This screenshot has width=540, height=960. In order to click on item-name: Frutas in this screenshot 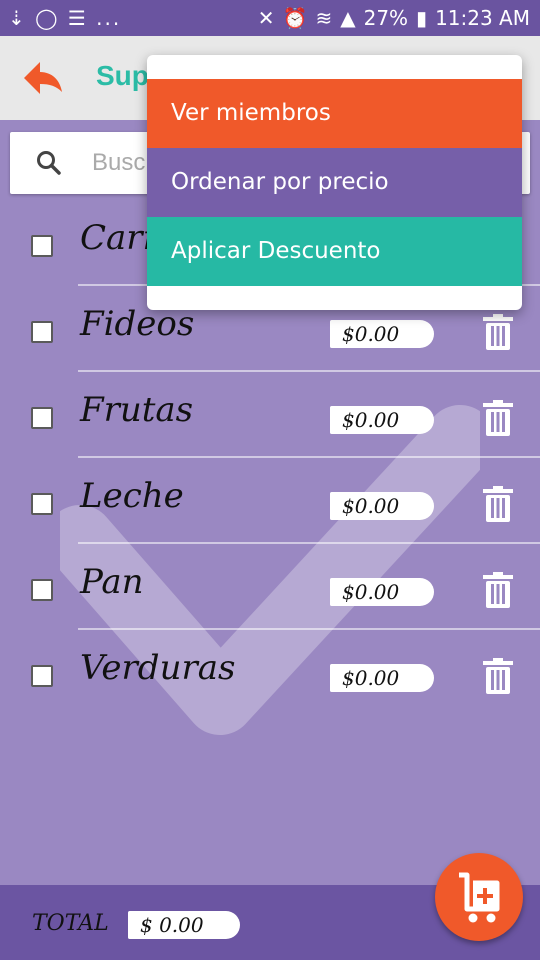, I will do `click(137, 410)`.